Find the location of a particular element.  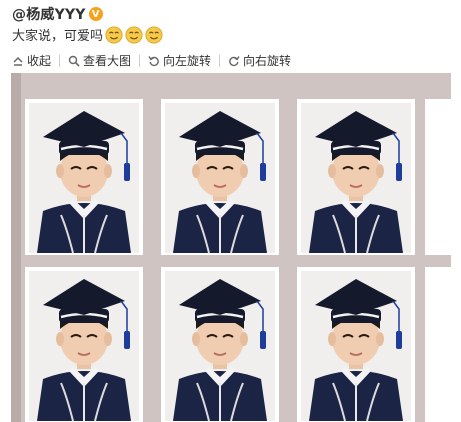

collapse-button: 收起 is located at coordinates (31, 60).